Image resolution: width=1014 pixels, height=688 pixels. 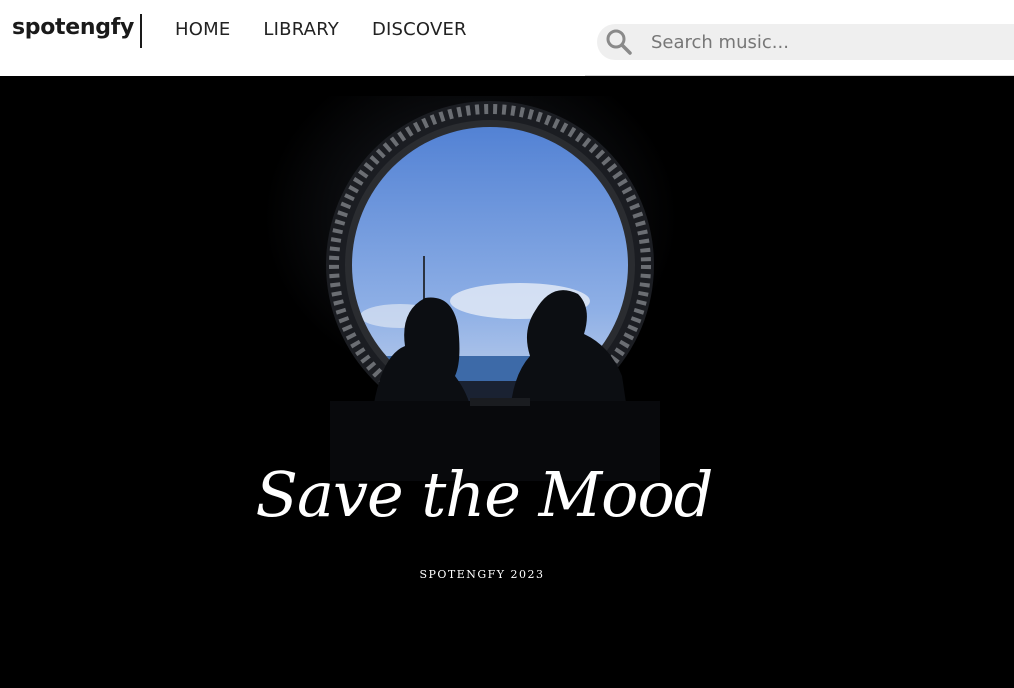 I want to click on search-icon, so click(x=619, y=42).